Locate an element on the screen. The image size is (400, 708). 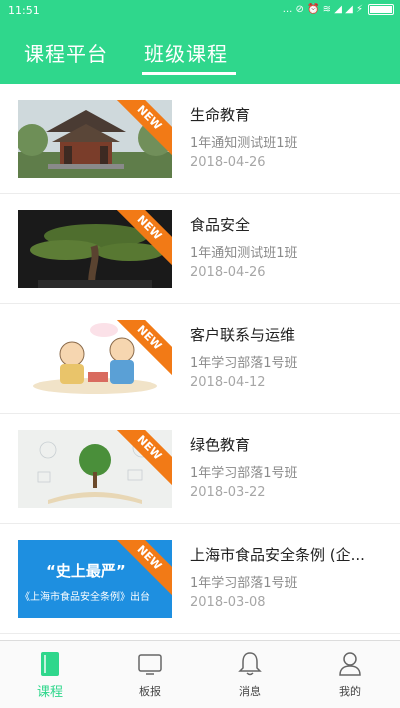
nav-course: 课程 is located at coordinates (50, 674).